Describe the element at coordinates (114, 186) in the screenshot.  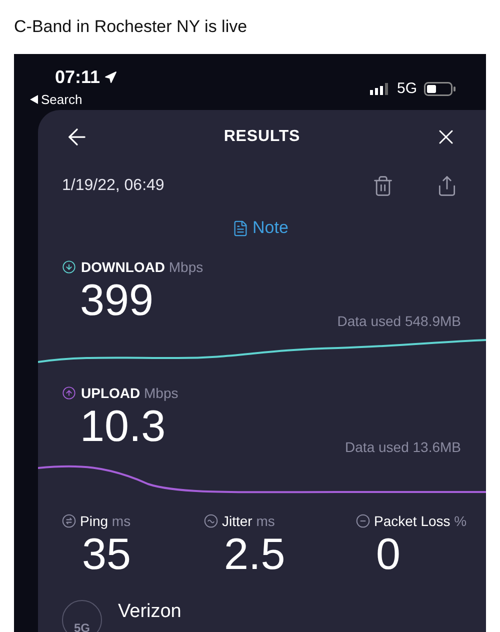
I see `result-timestamp: 1/19/22, 06:49` at that location.